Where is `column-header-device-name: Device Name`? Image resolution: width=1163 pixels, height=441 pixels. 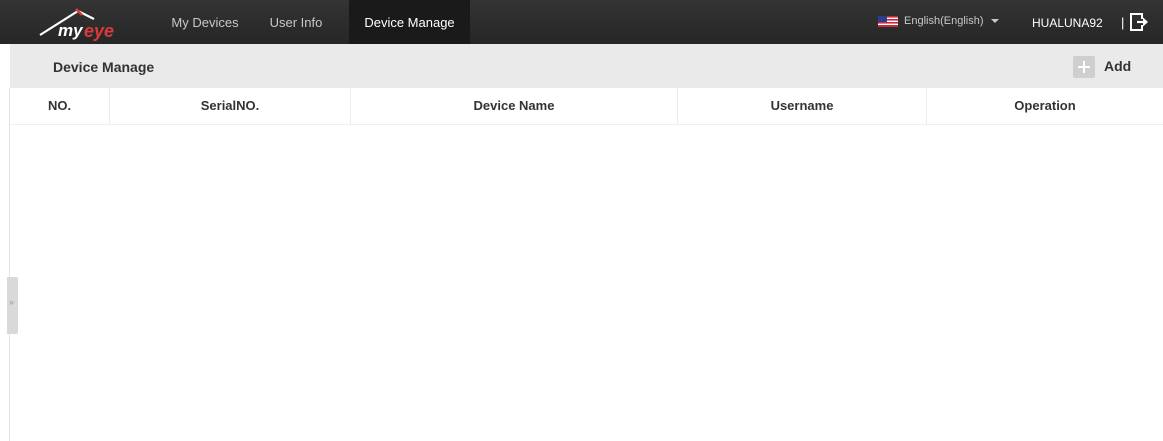 column-header-device-name: Device Name is located at coordinates (514, 106).